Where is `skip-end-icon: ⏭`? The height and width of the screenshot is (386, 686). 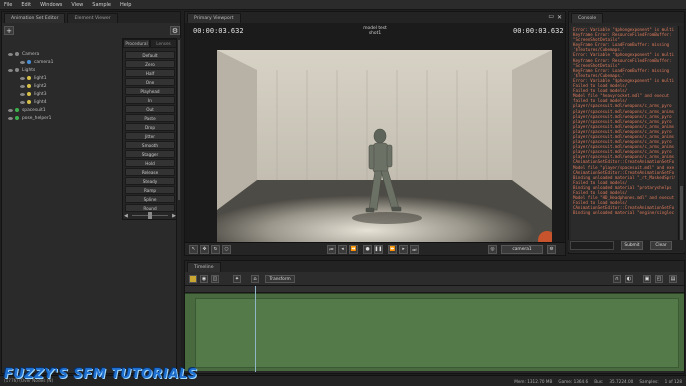
skip-end-icon: ⏭ is located at coordinates (414, 249).